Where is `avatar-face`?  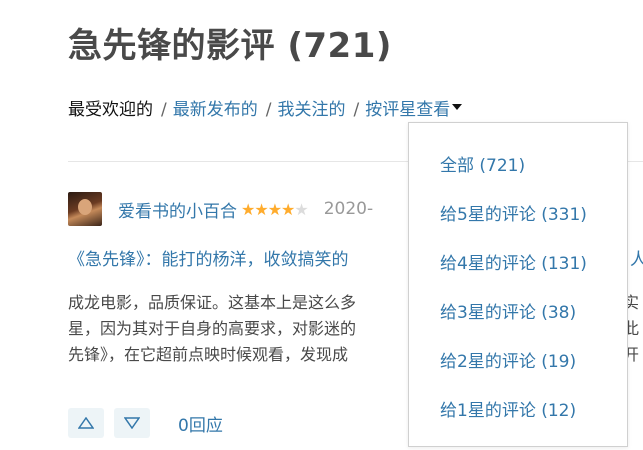 avatar-face is located at coordinates (85, 207).